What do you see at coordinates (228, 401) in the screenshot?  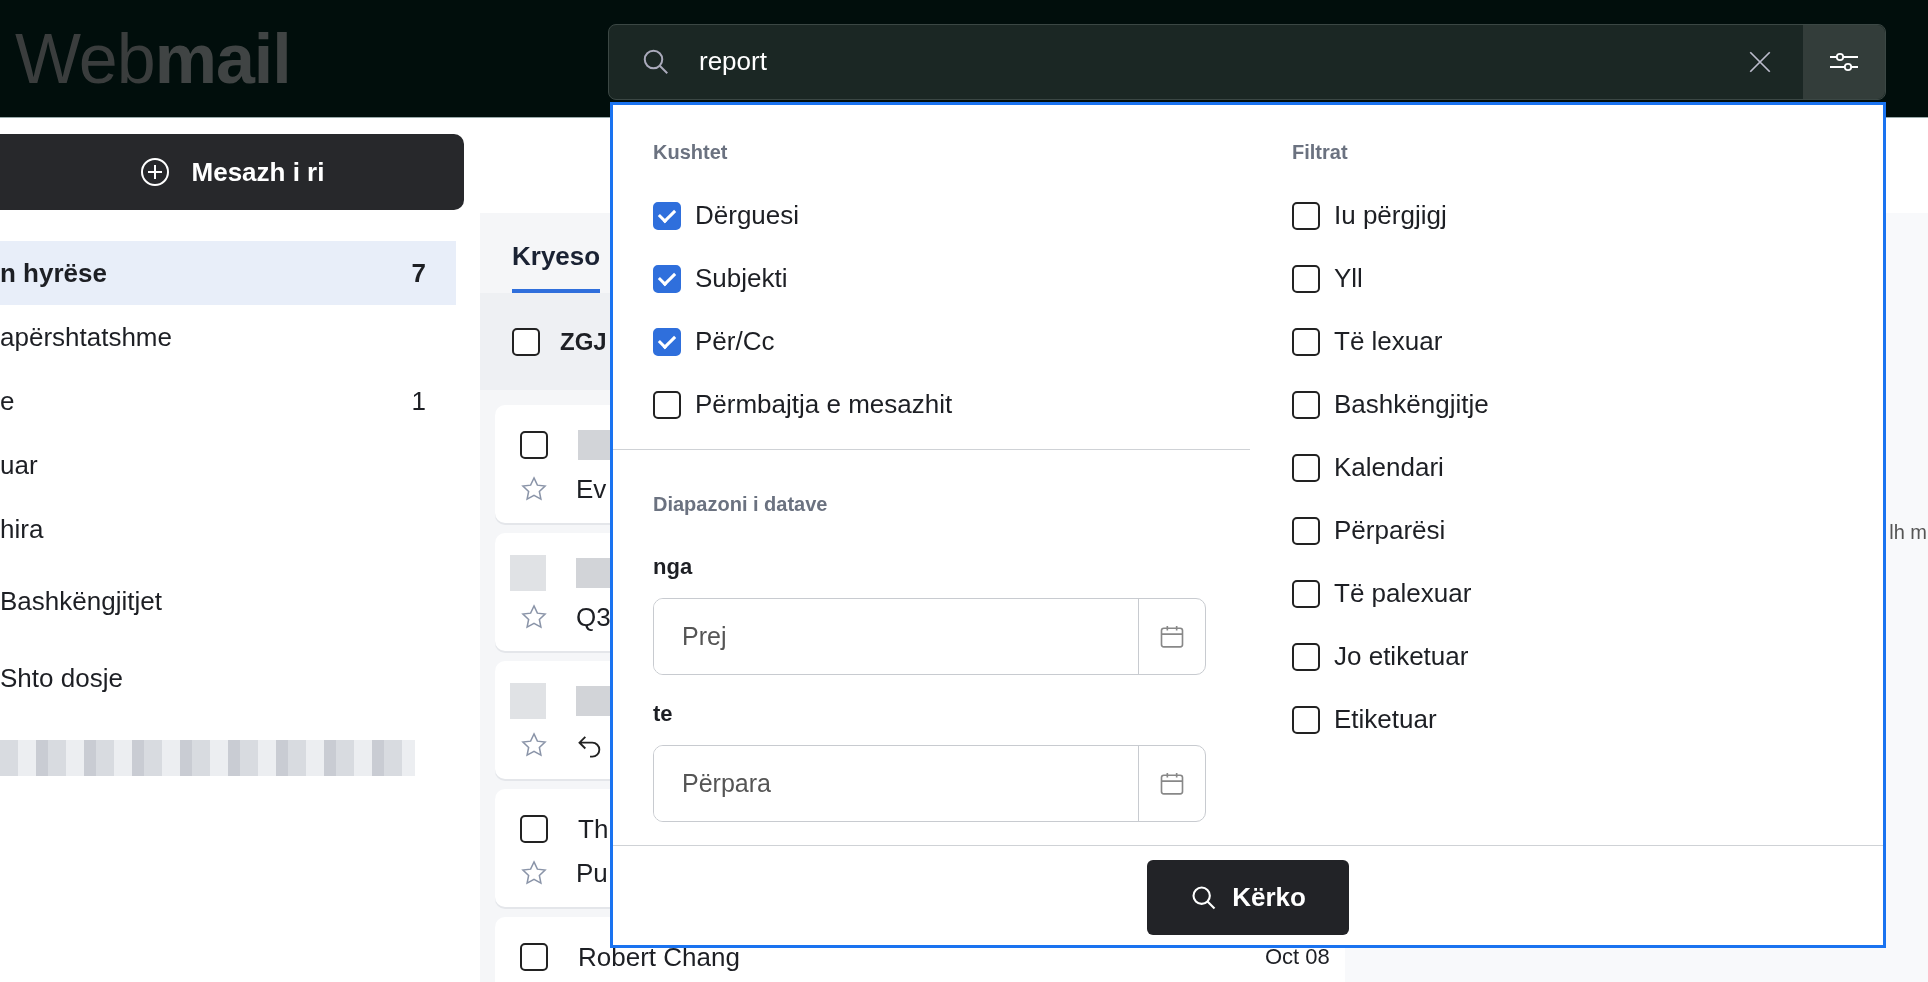 I see `folder-item: e 1` at bounding box center [228, 401].